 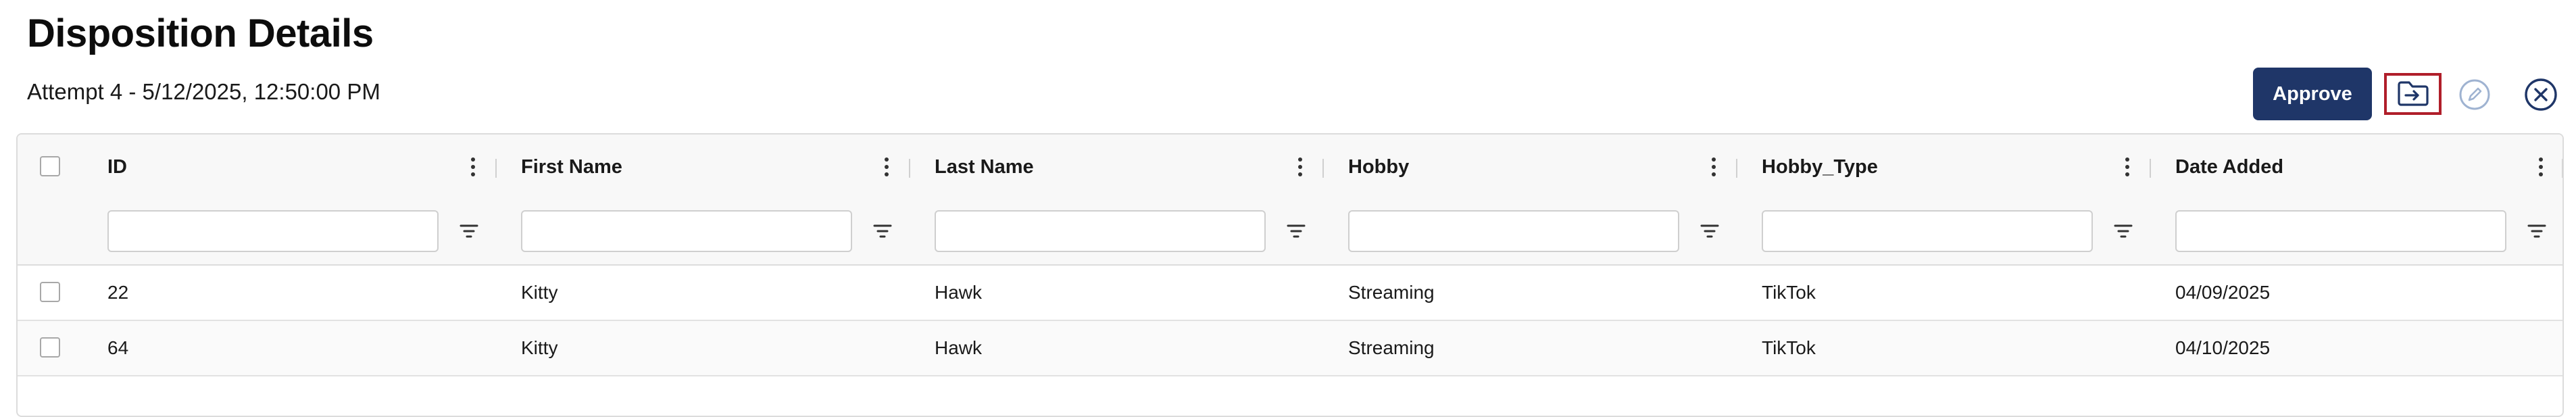 What do you see at coordinates (117, 167) in the screenshot?
I see `column-label-id: ID` at bounding box center [117, 167].